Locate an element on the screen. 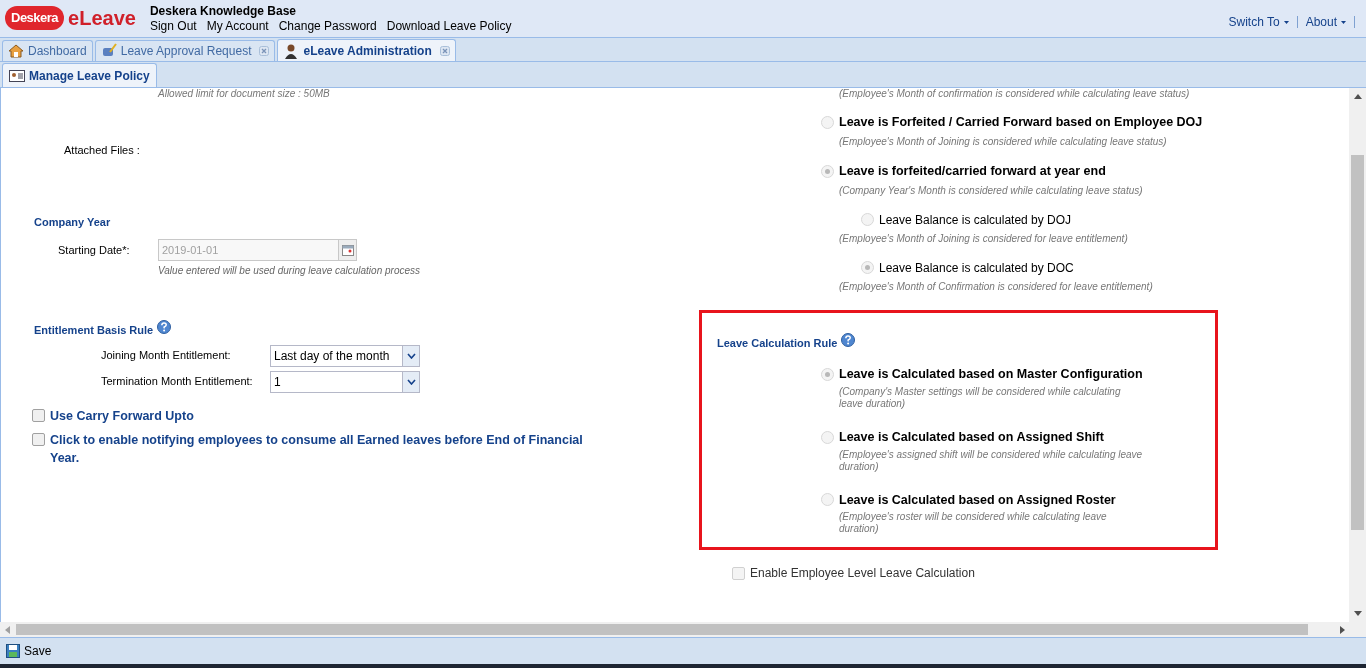  site-title: Deskera Knowledge Base is located at coordinates (223, 11).